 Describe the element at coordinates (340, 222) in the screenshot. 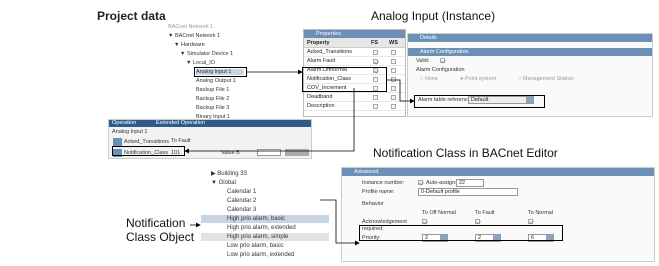

I see `arrow-tree-to-nc` at that location.